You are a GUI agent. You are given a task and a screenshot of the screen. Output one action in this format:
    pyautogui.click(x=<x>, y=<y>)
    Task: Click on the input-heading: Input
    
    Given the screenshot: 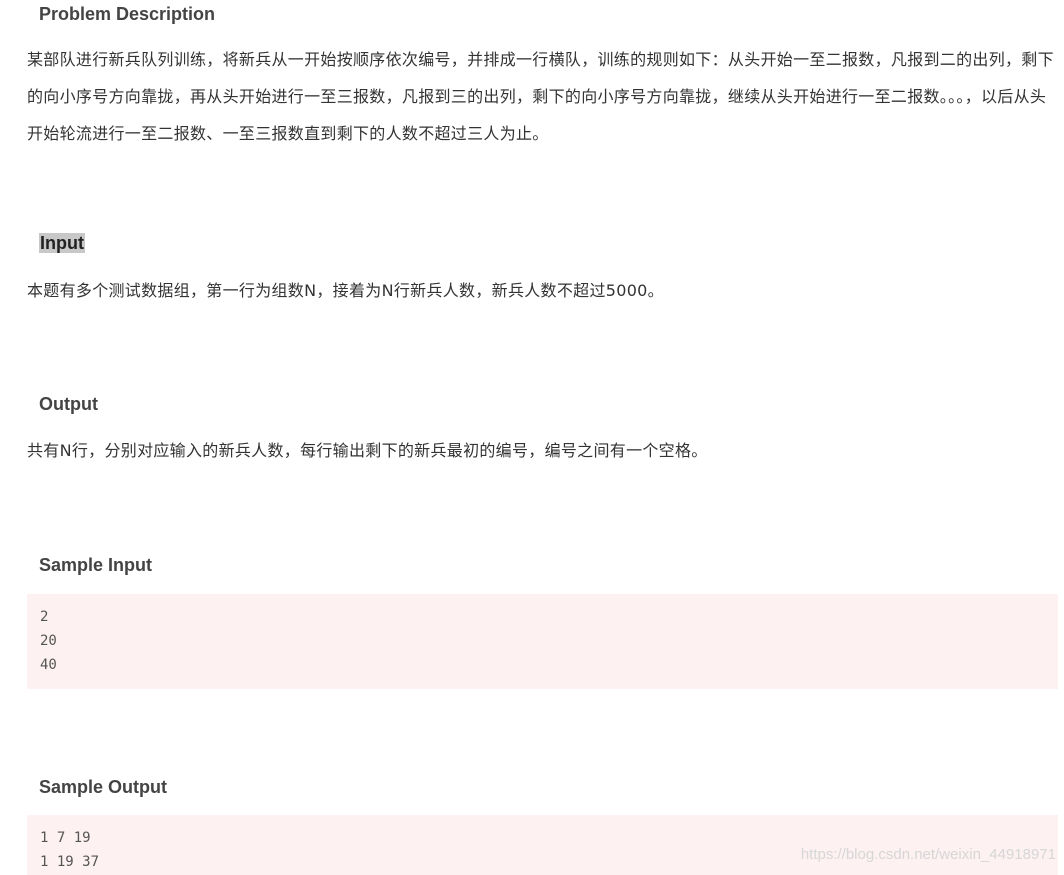 What is the action you would take?
    pyautogui.click(x=62, y=243)
    